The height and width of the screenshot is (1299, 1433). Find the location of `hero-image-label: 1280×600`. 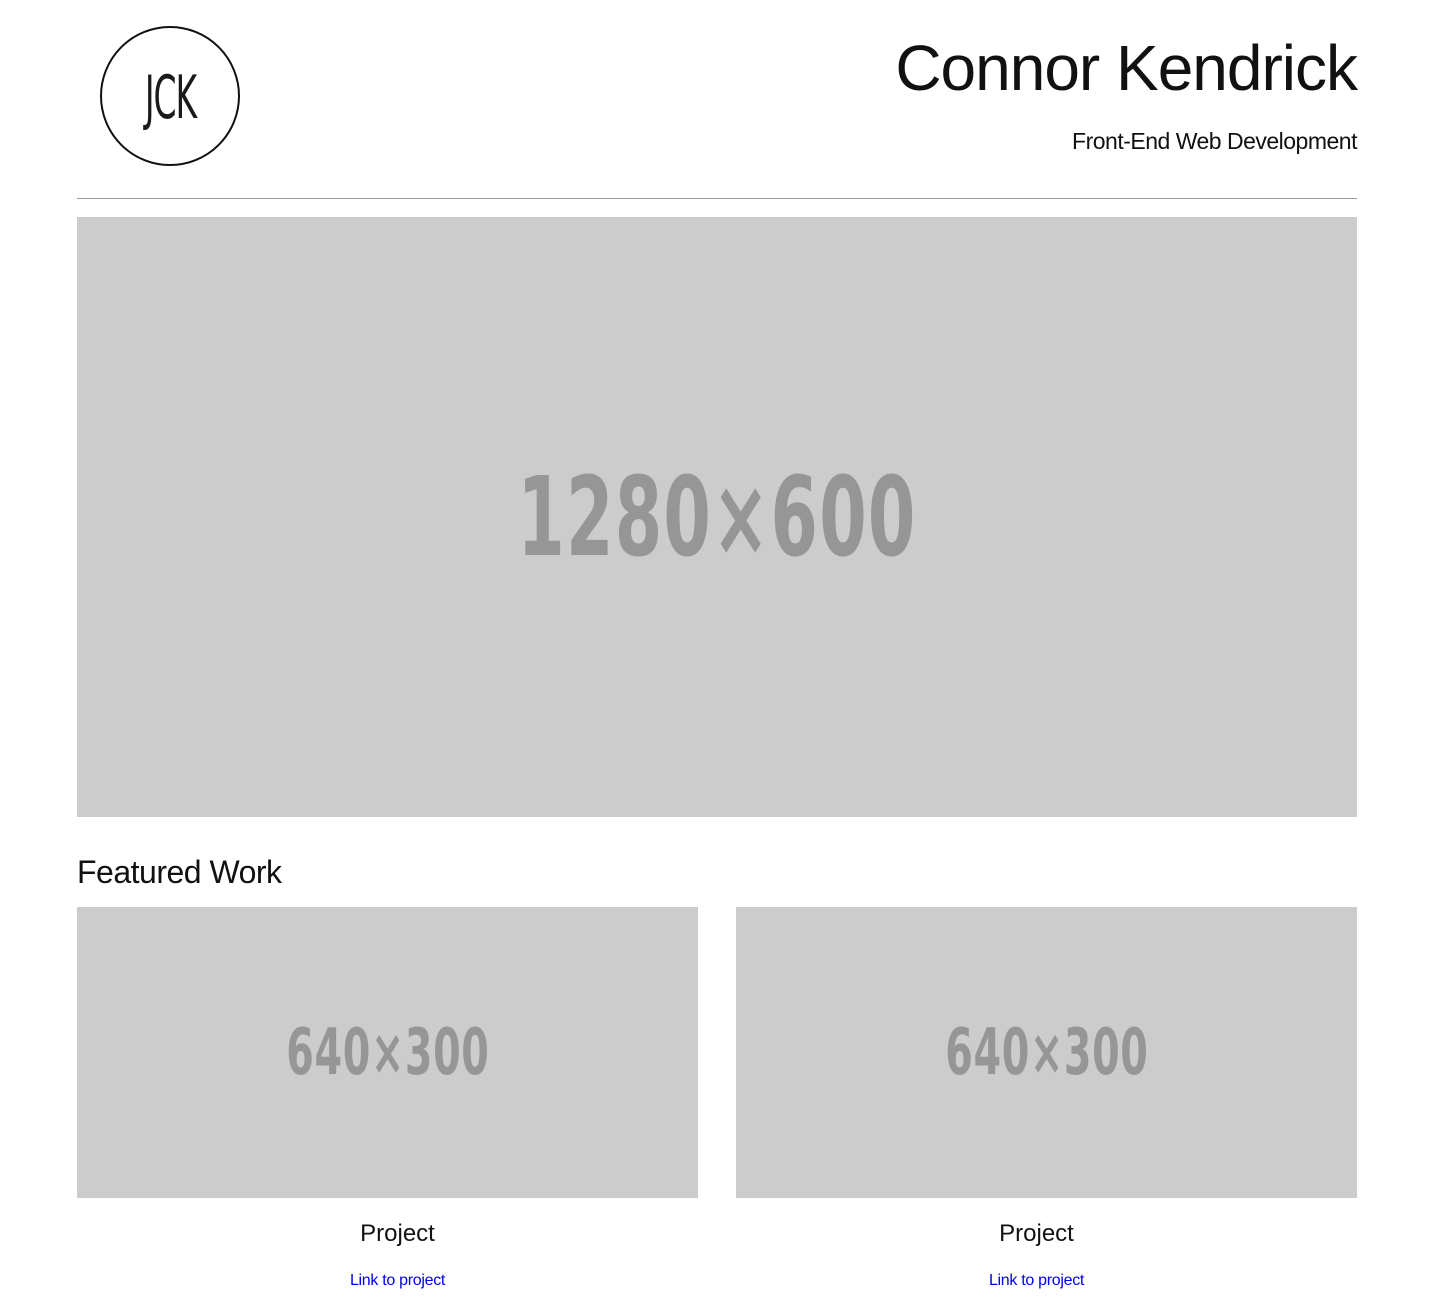

hero-image-label: 1280×600 is located at coordinates (717, 517).